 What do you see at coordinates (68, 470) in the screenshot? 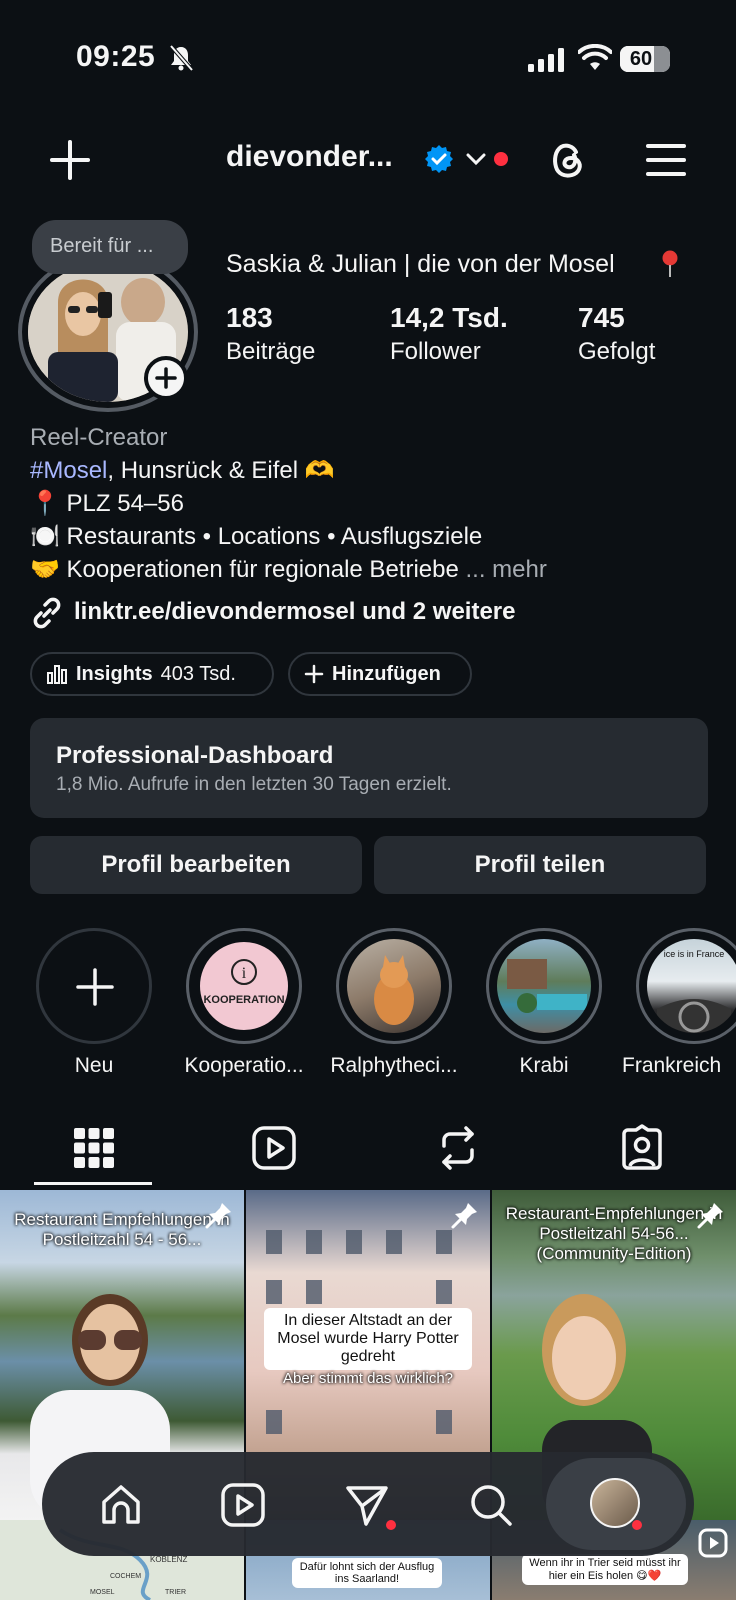
I see `hashtag-link: #Mosel` at bounding box center [68, 470].